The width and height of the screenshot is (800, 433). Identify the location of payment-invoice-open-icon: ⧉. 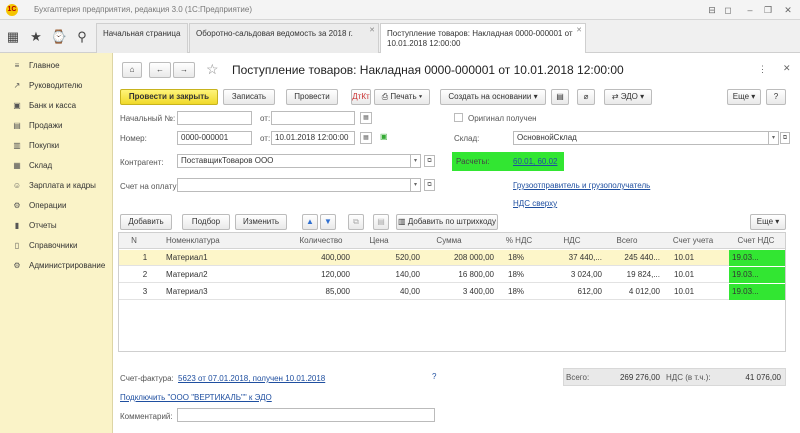
(429, 185).